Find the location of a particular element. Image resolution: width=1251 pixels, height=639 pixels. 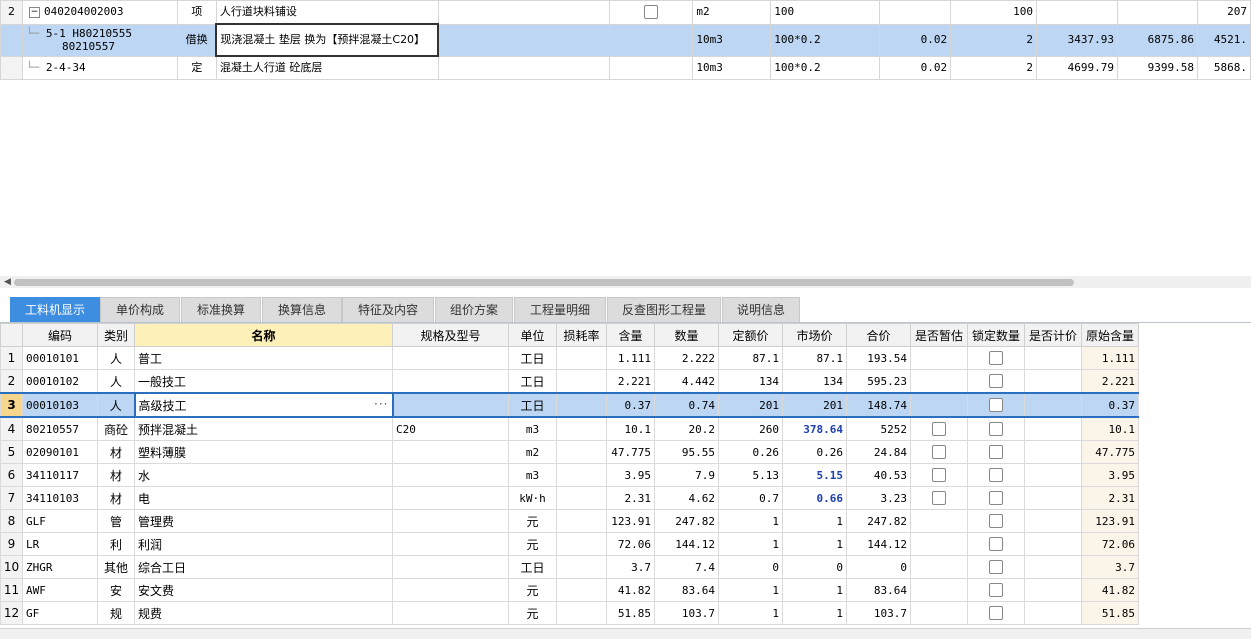

cell-quota-price: 0.26 is located at coordinates (750, 452).